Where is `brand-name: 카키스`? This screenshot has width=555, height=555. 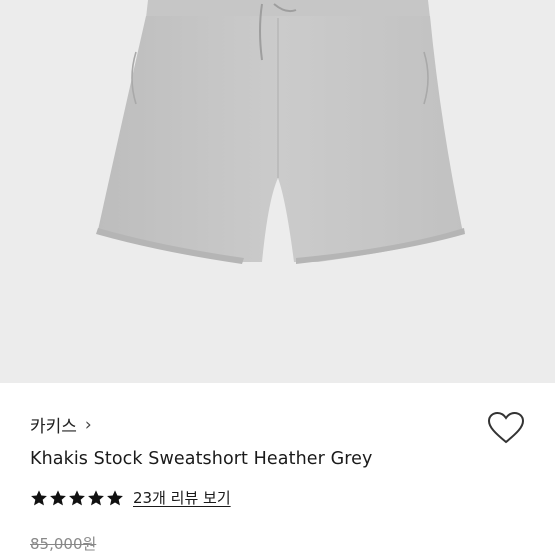 brand-name: 카키스 is located at coordinates (53, 427).